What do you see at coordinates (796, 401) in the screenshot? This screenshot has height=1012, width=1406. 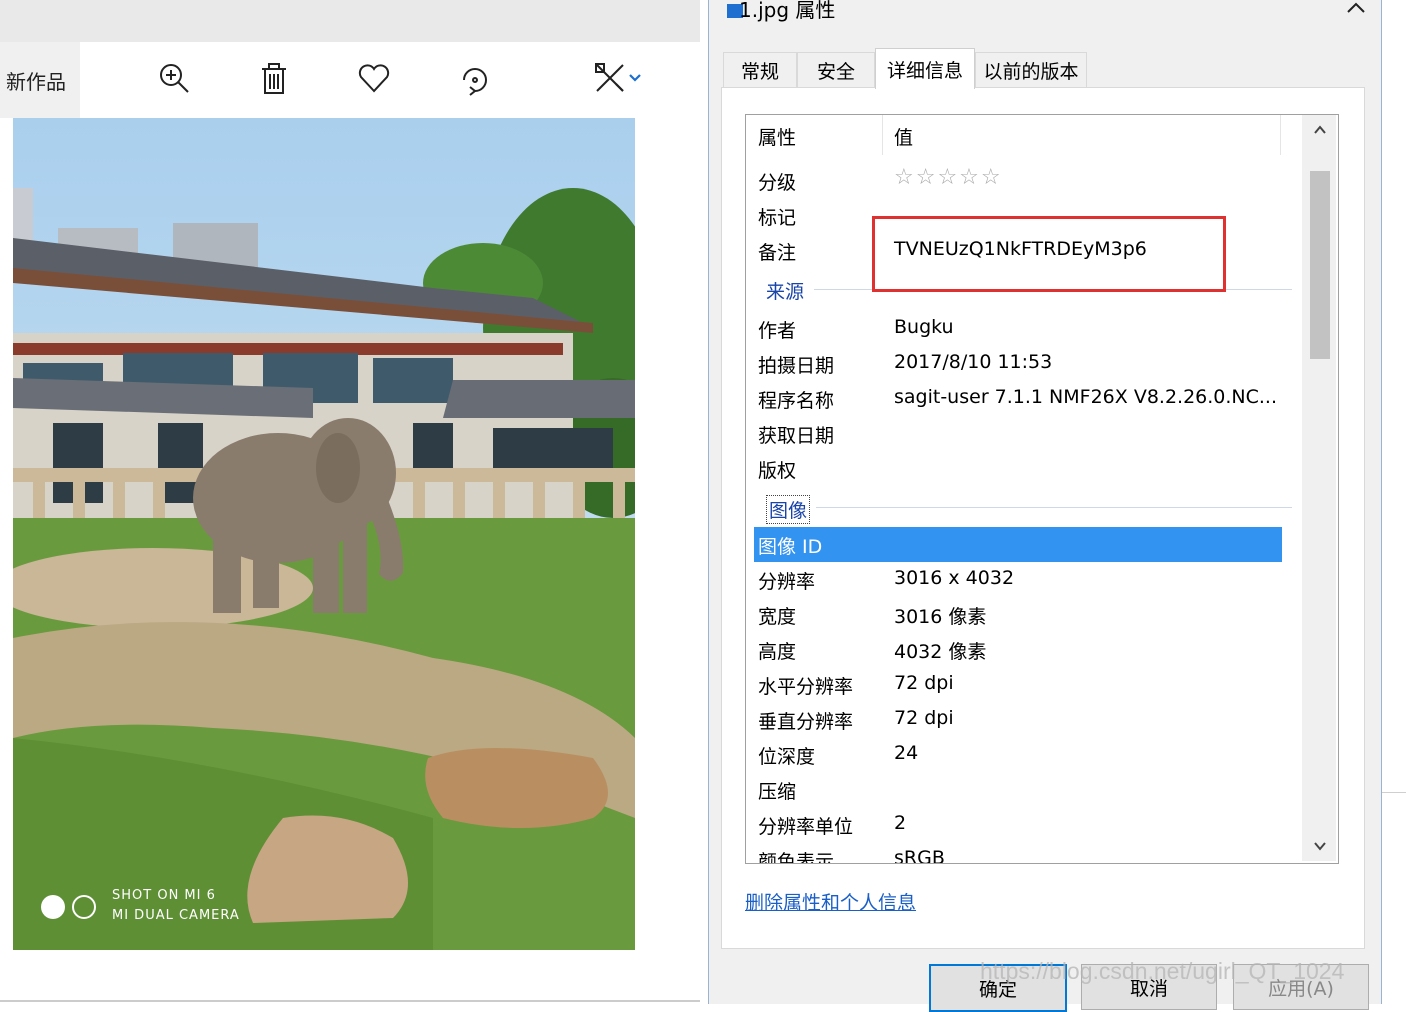 I see `property-label: 程序名称` at bounding box center [796, 401].